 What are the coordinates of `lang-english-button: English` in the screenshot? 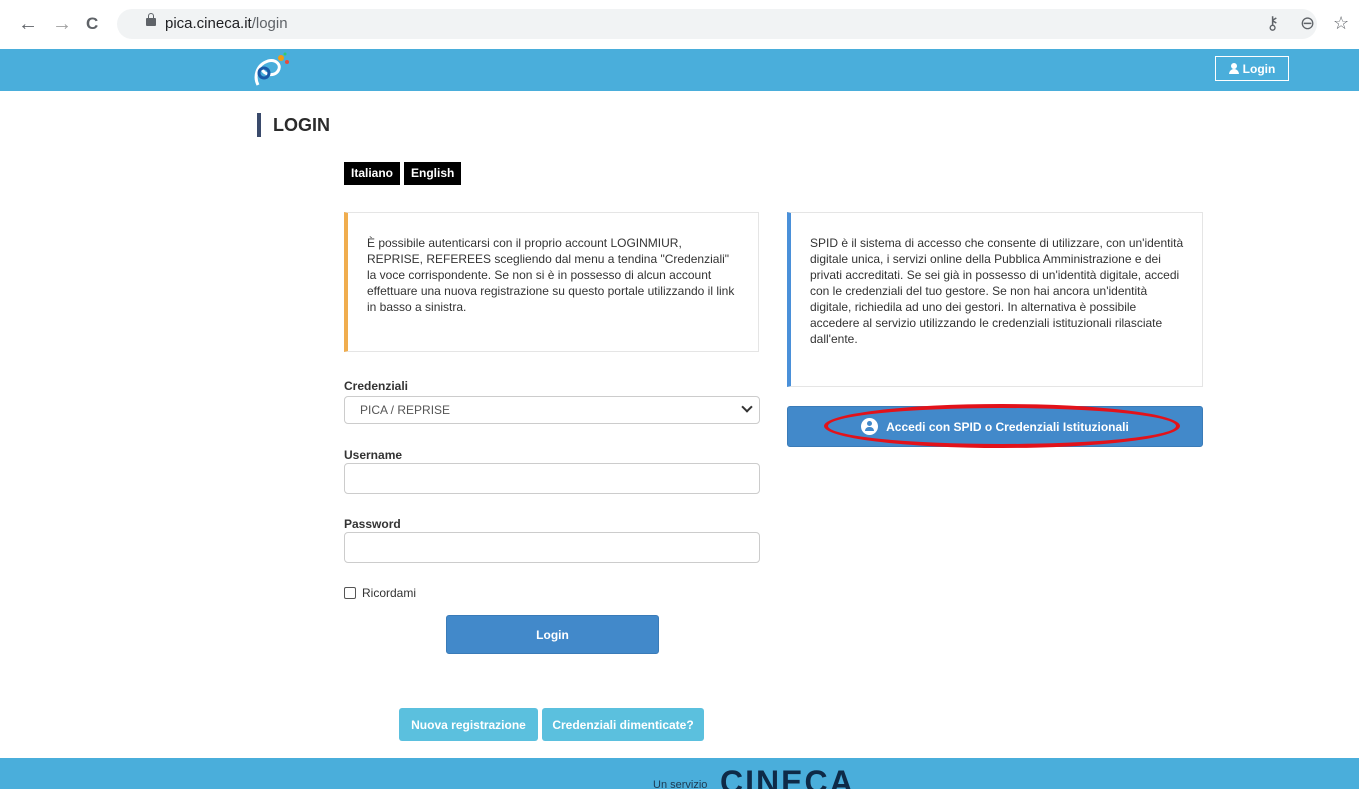 It's located at (433, 173).